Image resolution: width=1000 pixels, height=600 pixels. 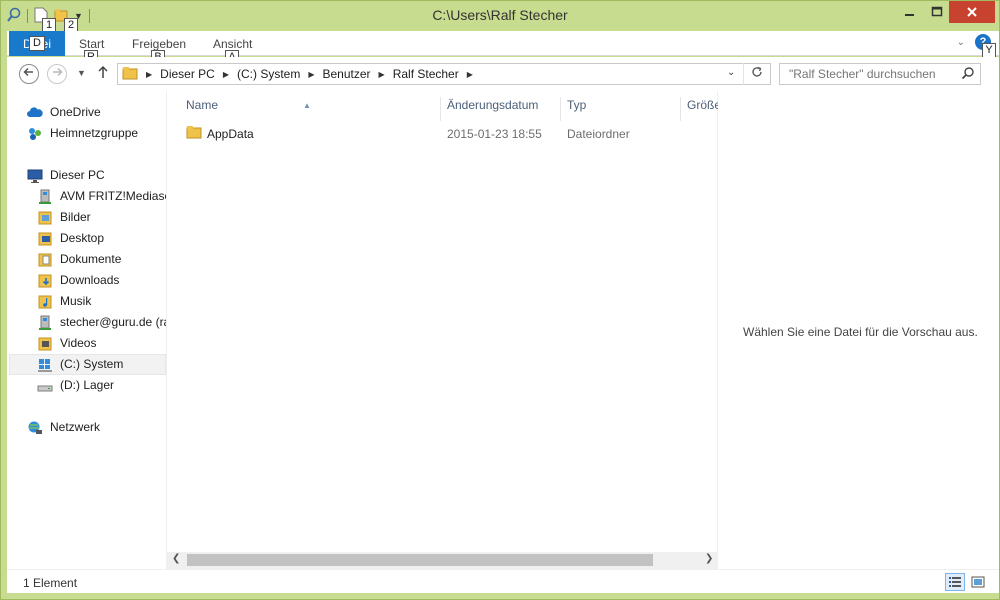 What do you see at coordinates (503, 581) in the screenshot?
I see `status-bar: 1 Element` at bounding box center [503, 581].